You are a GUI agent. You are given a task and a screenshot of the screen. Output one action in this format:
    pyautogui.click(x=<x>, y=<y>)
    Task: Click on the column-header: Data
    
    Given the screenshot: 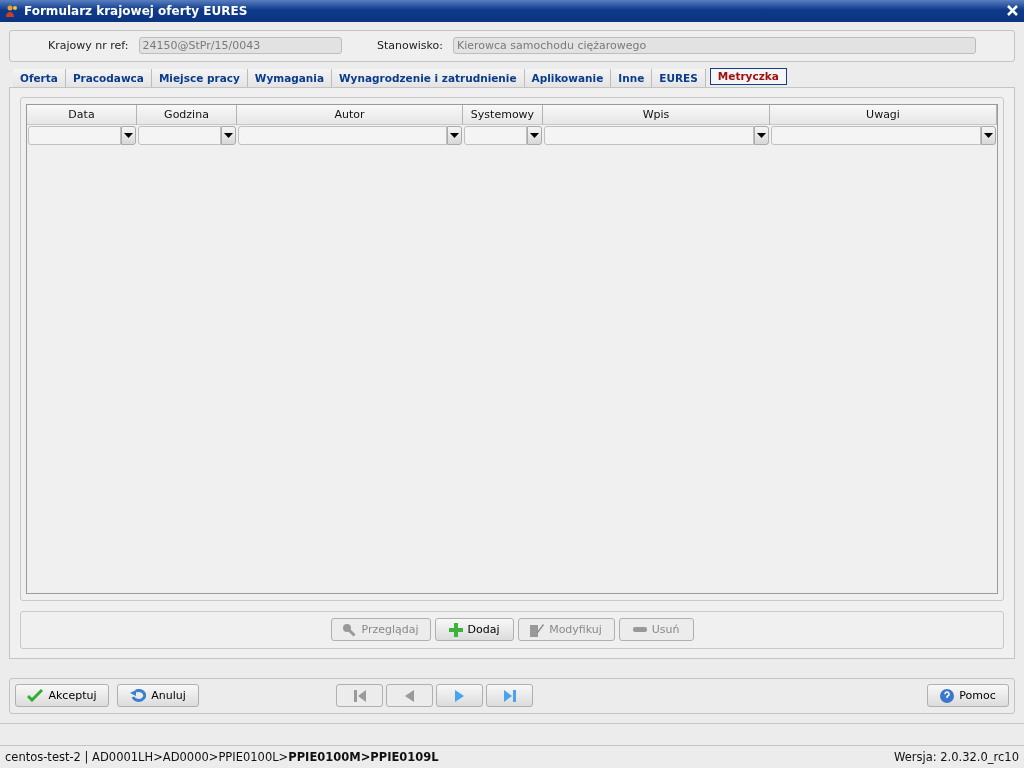 What is the action you would take?
    pyautogui.click(x=82, y=114)
    